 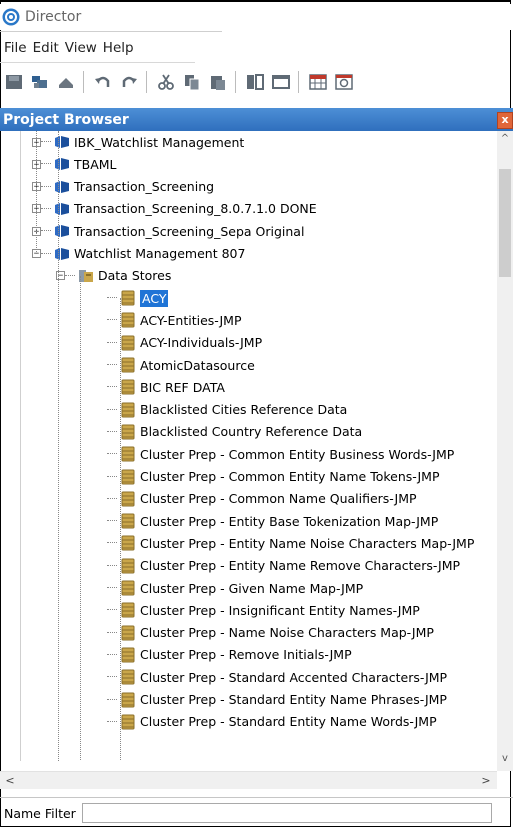 What do you see at coordinates (244, 410) in the screenshot?
I see `tree-item-label: Blacklisted Cities Reference Data` at bounding box center [244, 410].